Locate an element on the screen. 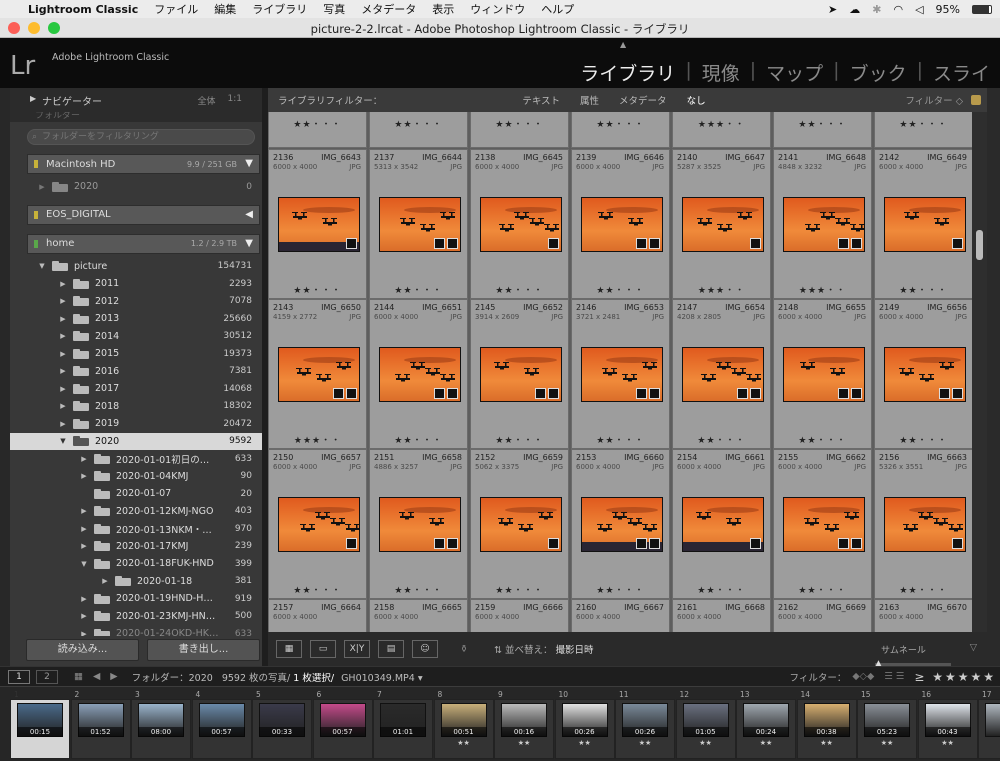 The height and width of the screenshot is (761, 1000). grid-cell: 2142 IMG_6649 6000 x 4000 JPG ★★・・・ is located at coordinates (923, 224).